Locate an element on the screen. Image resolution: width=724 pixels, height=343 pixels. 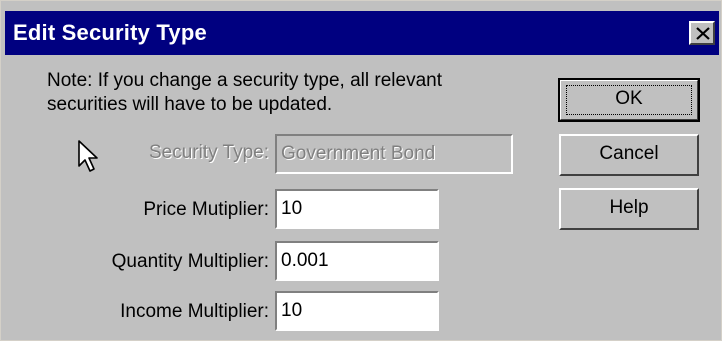
income-multiplier-label: Income Multiplier: is located at coordinates (194, 311).